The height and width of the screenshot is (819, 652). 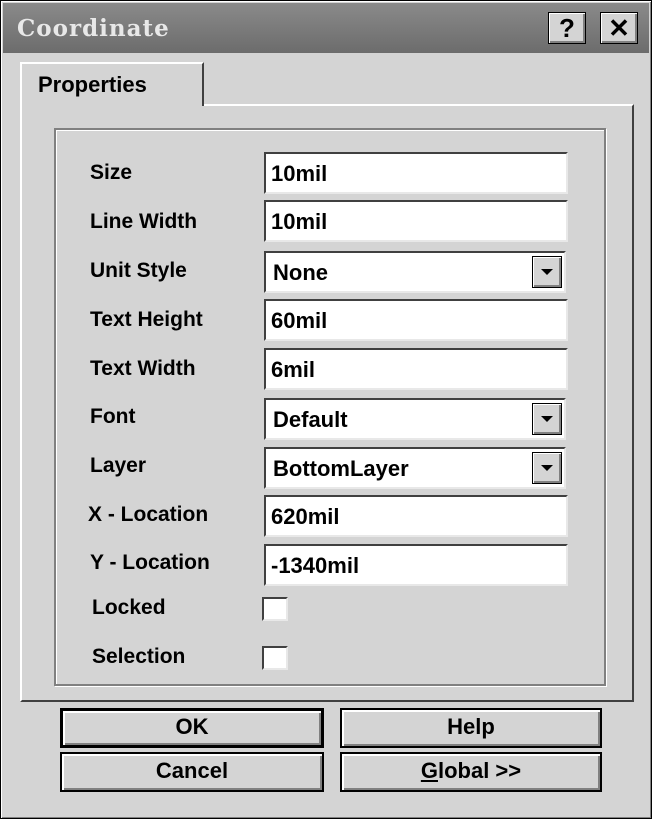 I want to click on layer-select: BottomLayer, so click(x=415, y=468).